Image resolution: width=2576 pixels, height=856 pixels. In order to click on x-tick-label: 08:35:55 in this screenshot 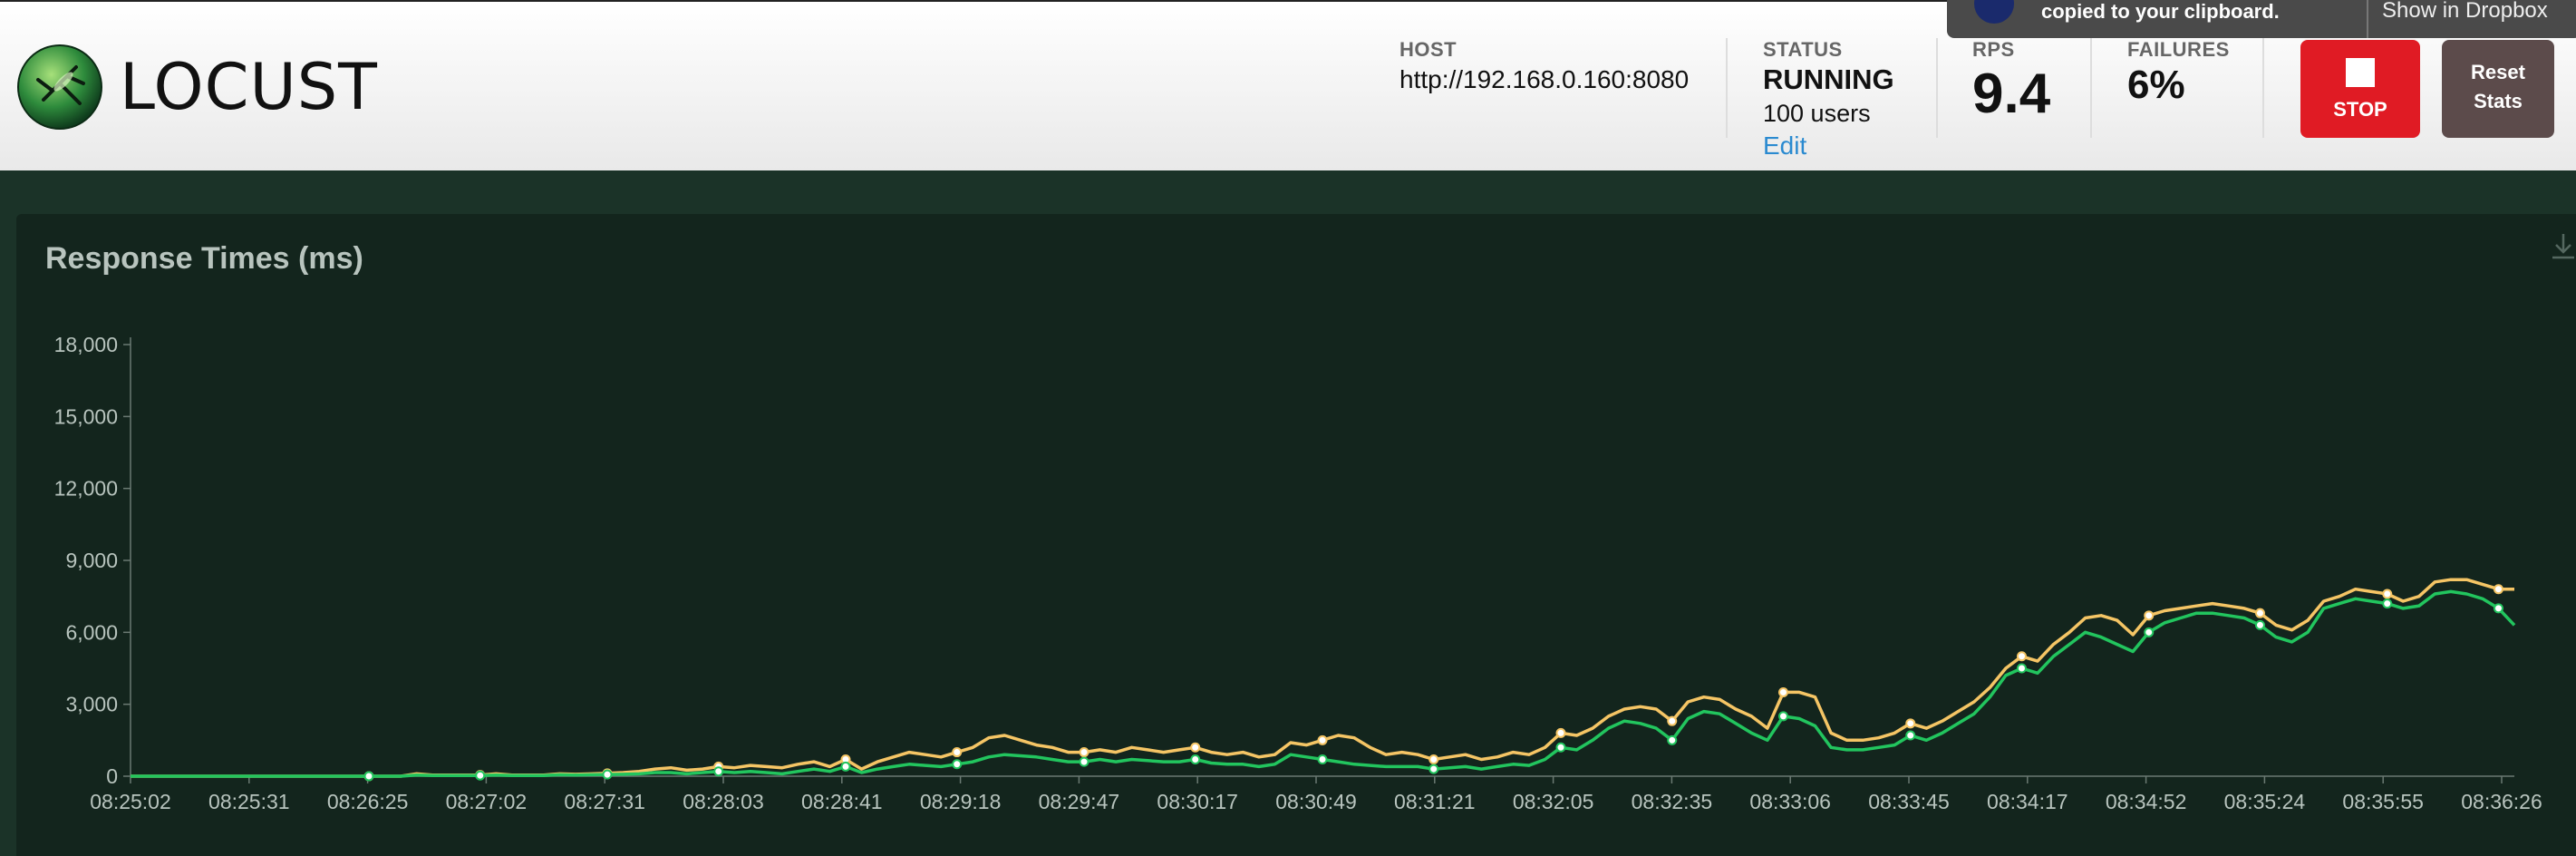, I will do `click(2383, 801)`.